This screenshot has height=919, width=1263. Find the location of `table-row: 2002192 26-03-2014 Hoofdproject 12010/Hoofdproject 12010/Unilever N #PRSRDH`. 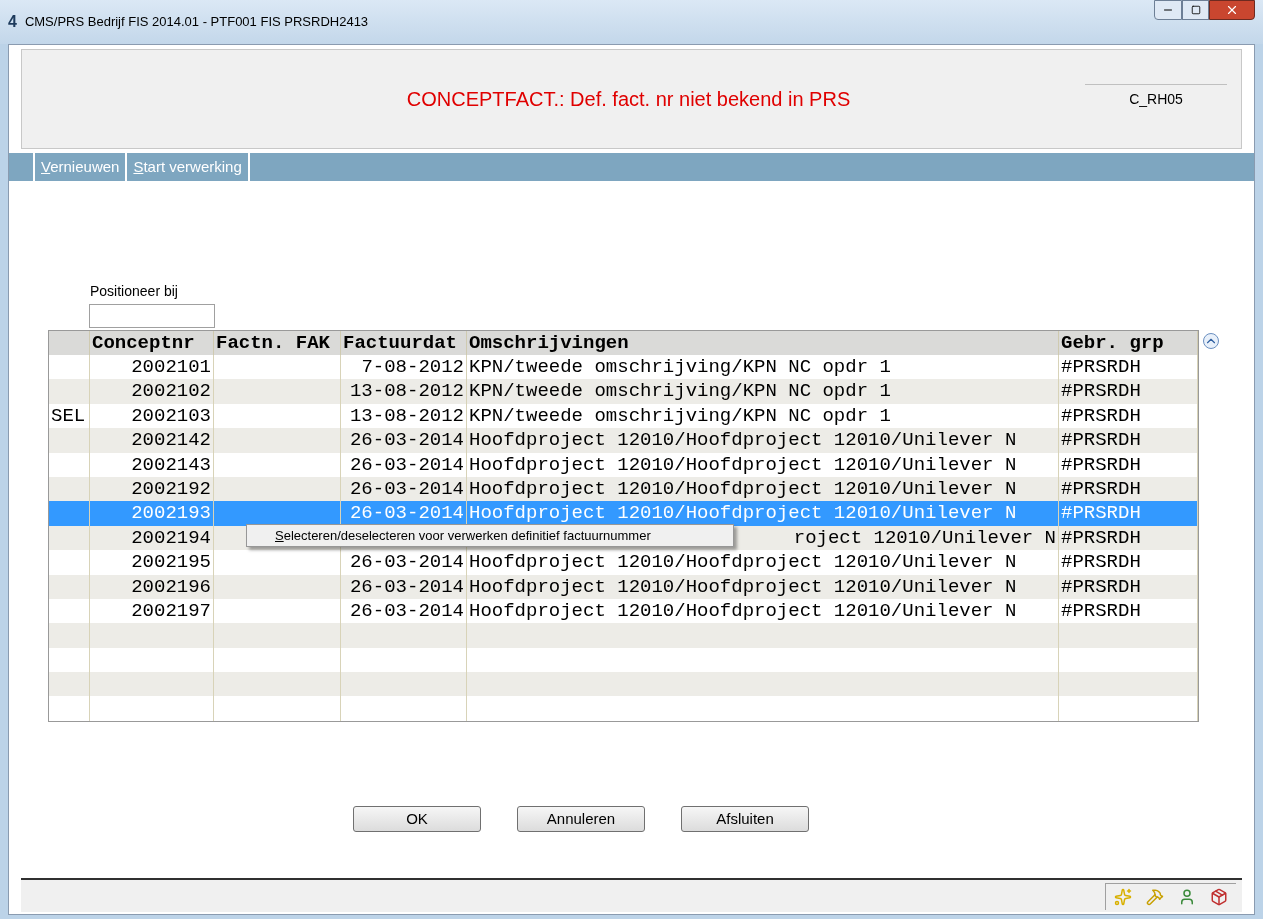

table-row: 2002192 26-03-2014 Hoofdproject 12010/Hoofdproject 12010/Unilever N #PRSRDH is located at coordinates (623, 489).